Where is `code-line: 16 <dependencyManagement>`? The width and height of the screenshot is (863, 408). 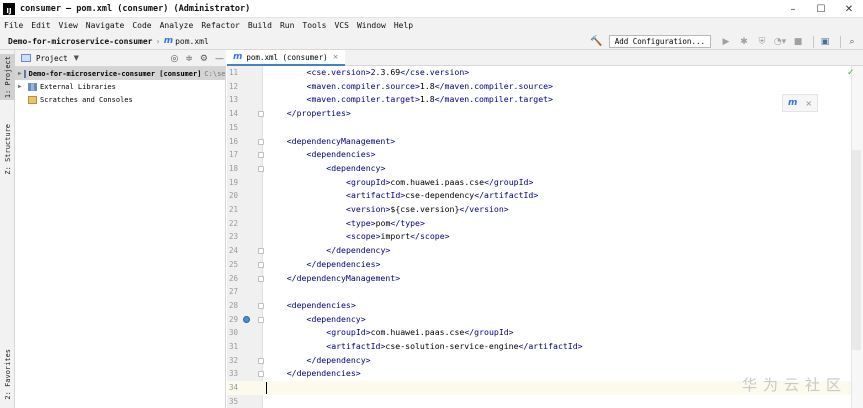
code-line: 16 <dependencyManagement> is located at coordinates (539, 142).